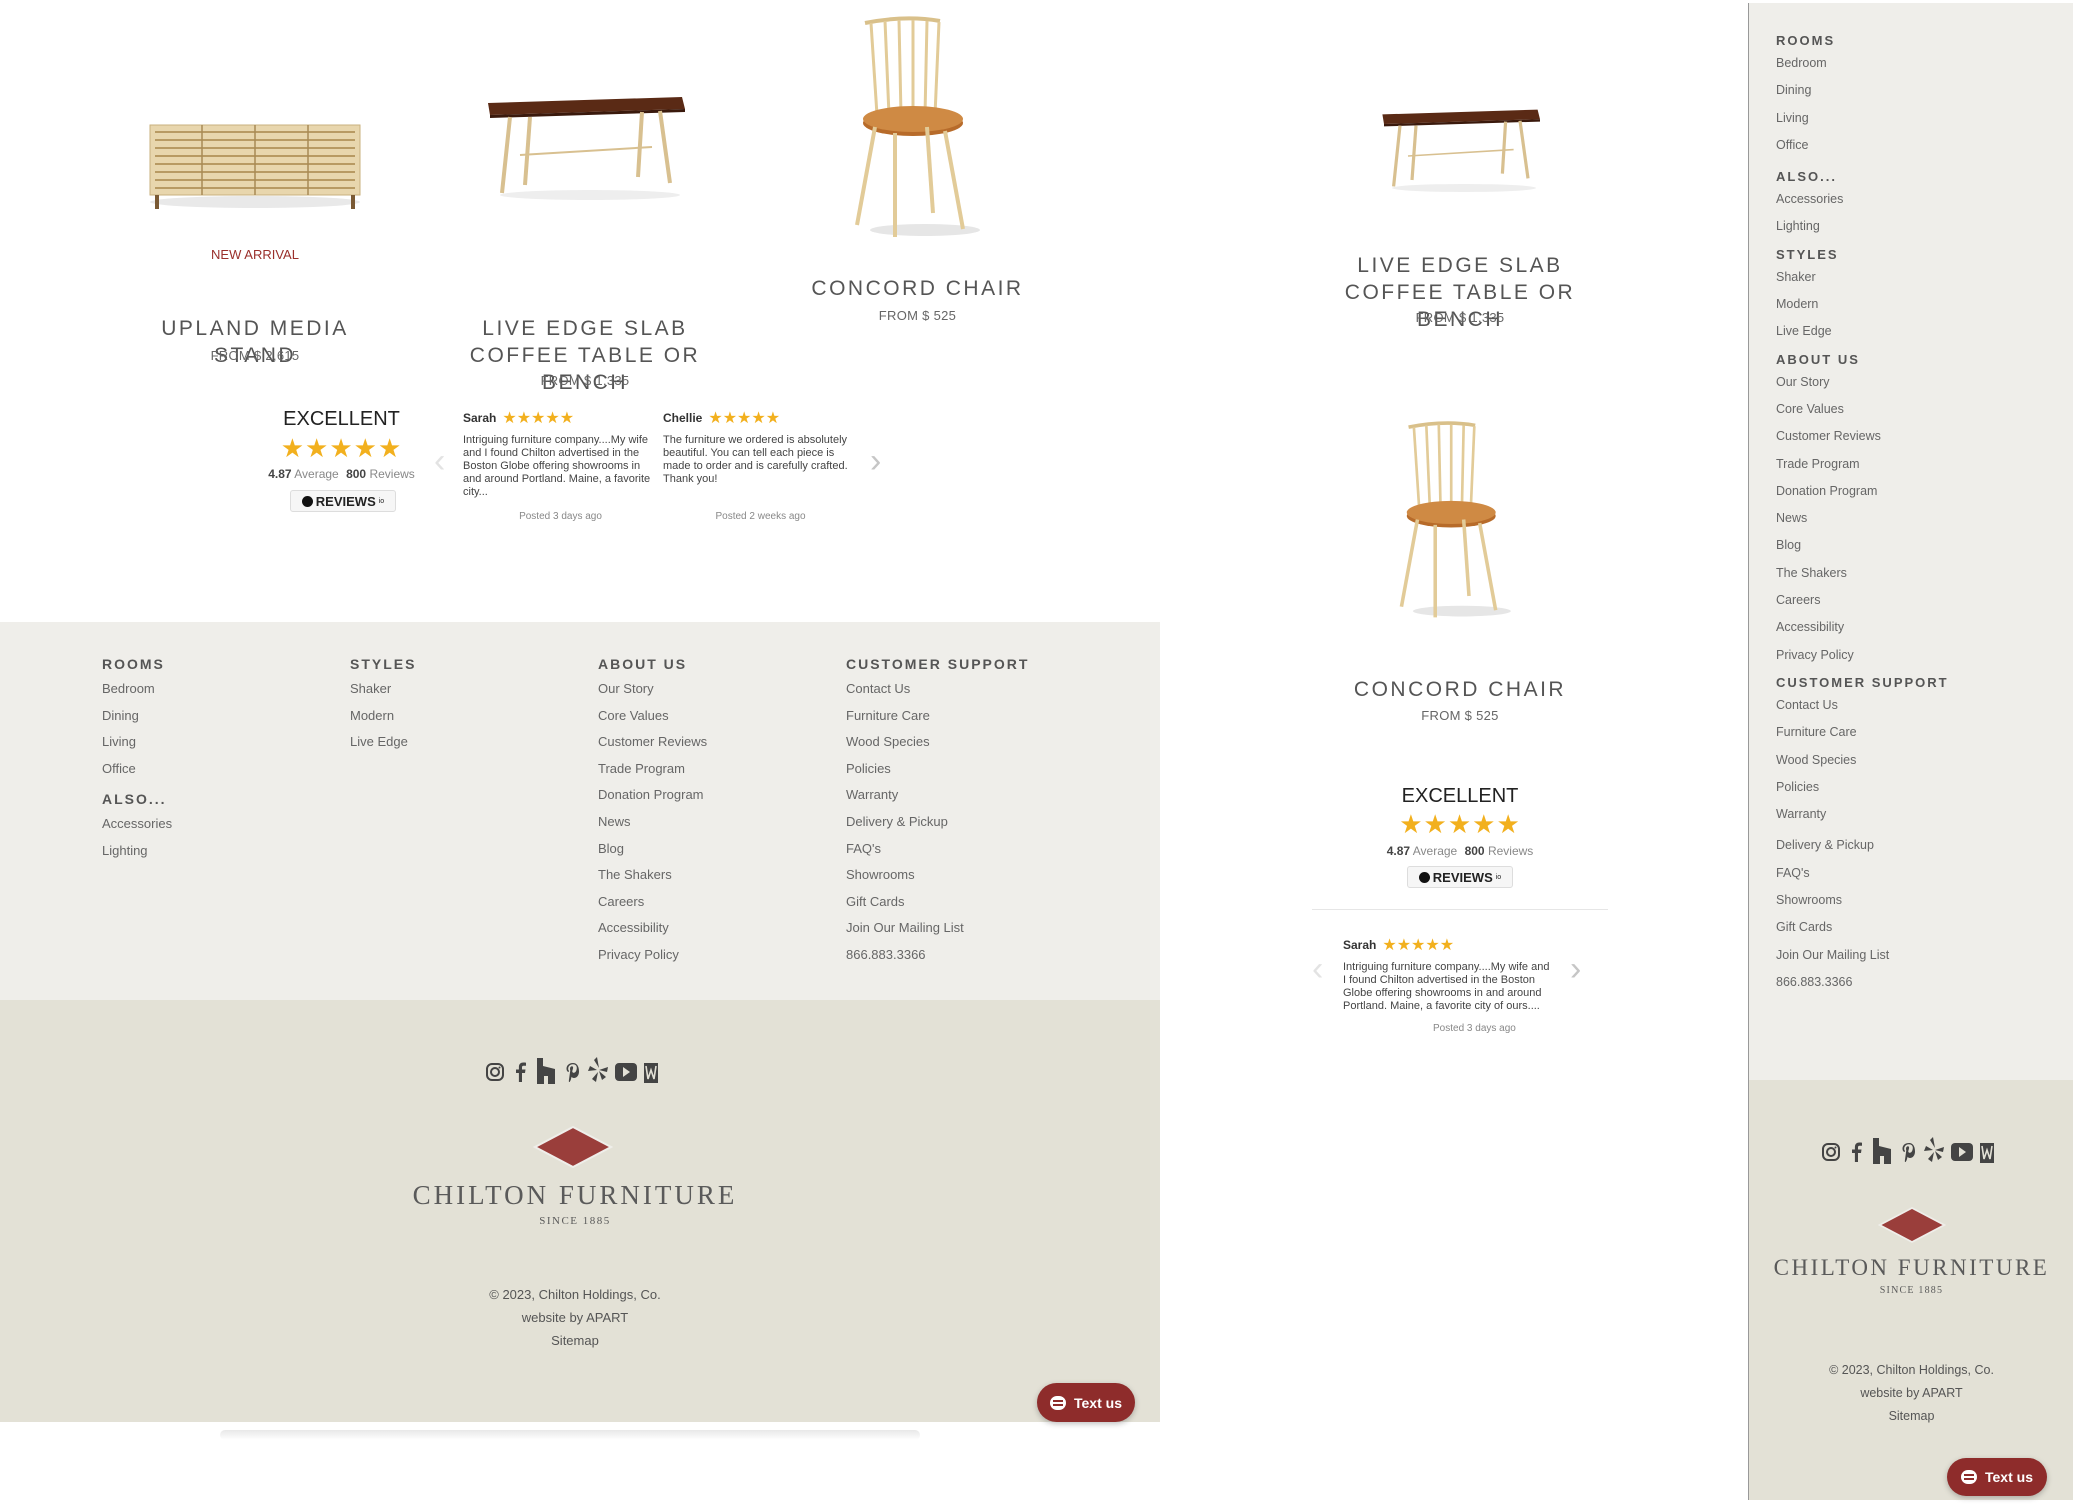 The height and width of the screenshot is (1507, 2073). Describe the element at coordinates (202, 851) in the screenshot. I see `footer-link: Lighting` at that location.